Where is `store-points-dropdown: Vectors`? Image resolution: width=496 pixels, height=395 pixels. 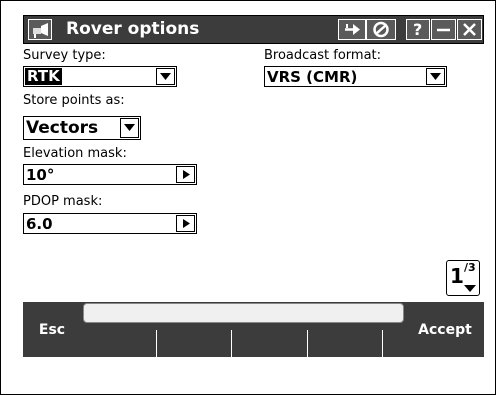 store-points-dropdown: Vectors is located at coordinates (82, 128).